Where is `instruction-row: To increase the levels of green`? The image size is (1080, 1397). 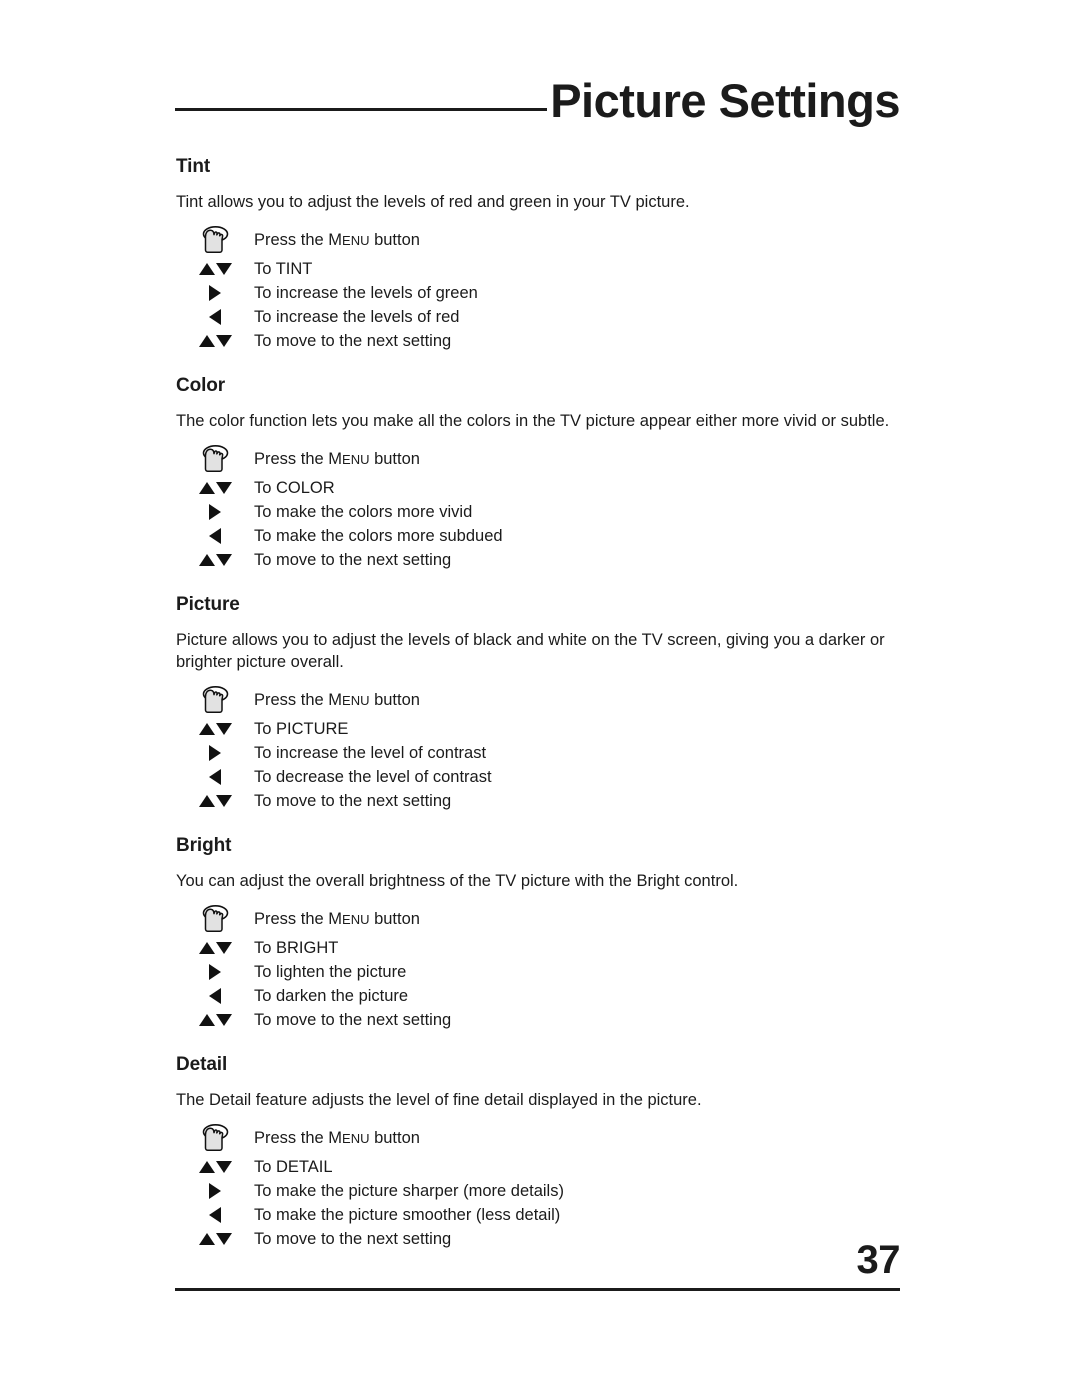 instruction-row: To increase the levels of green is located at coordinates (541, 293).